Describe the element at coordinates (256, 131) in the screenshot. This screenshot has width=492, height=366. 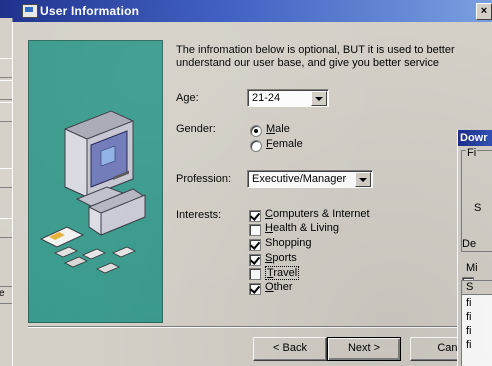
I see `gender-radio-male` at that location.